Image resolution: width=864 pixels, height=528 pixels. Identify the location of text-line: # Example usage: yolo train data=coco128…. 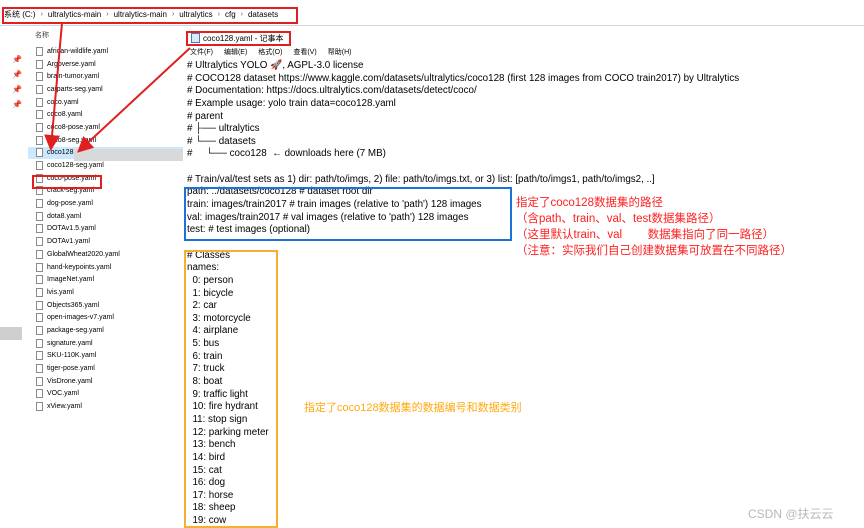
(291, 103).